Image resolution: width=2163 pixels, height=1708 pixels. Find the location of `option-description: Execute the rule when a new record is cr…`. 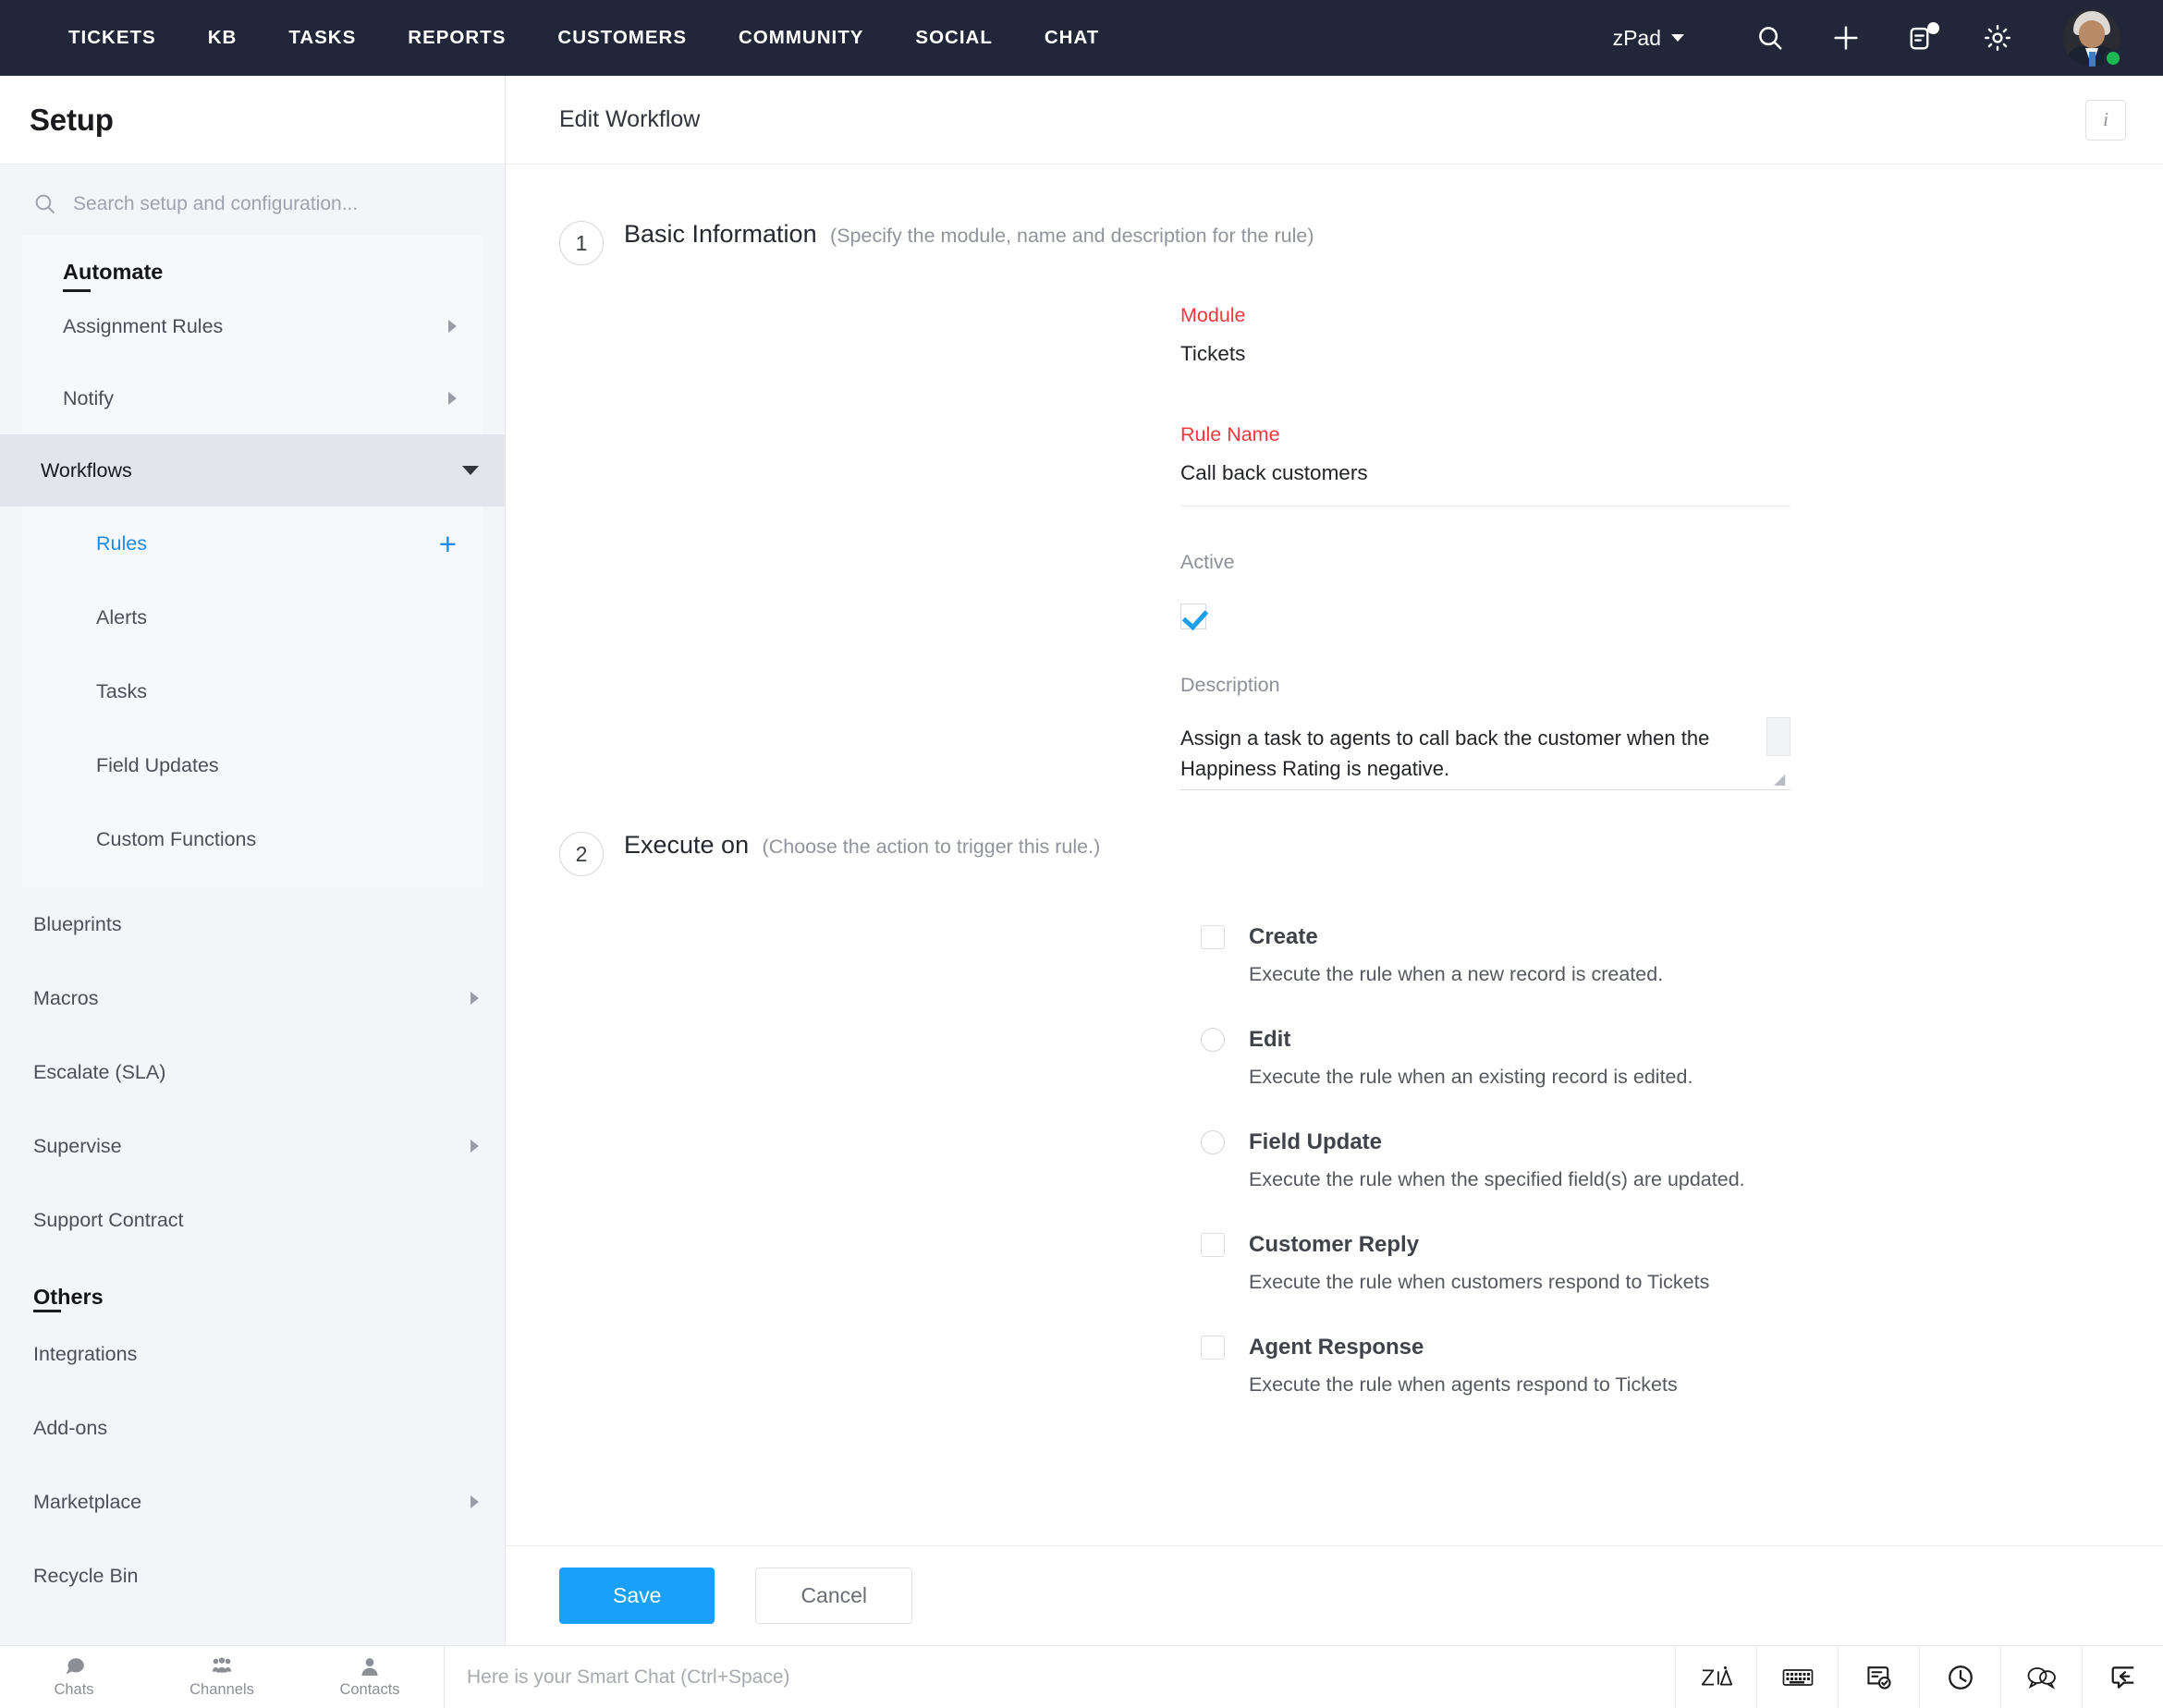

option-description: Execute the rule when a new record is cr… is located at coordinates (1456, 974).